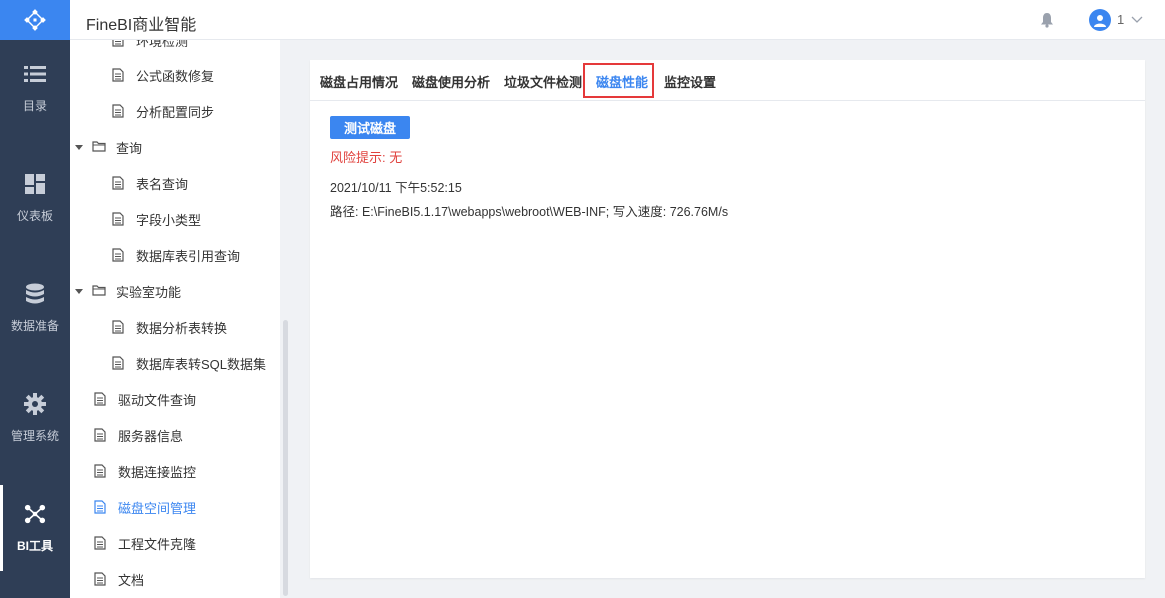 Image resolution: width=1165 pixels, height=598 pixels. What do you see at coordinates (188, 256) in the screenshot?
I see `tree-item-label: 数据库表引用查询` at bounding box center [188, 256].